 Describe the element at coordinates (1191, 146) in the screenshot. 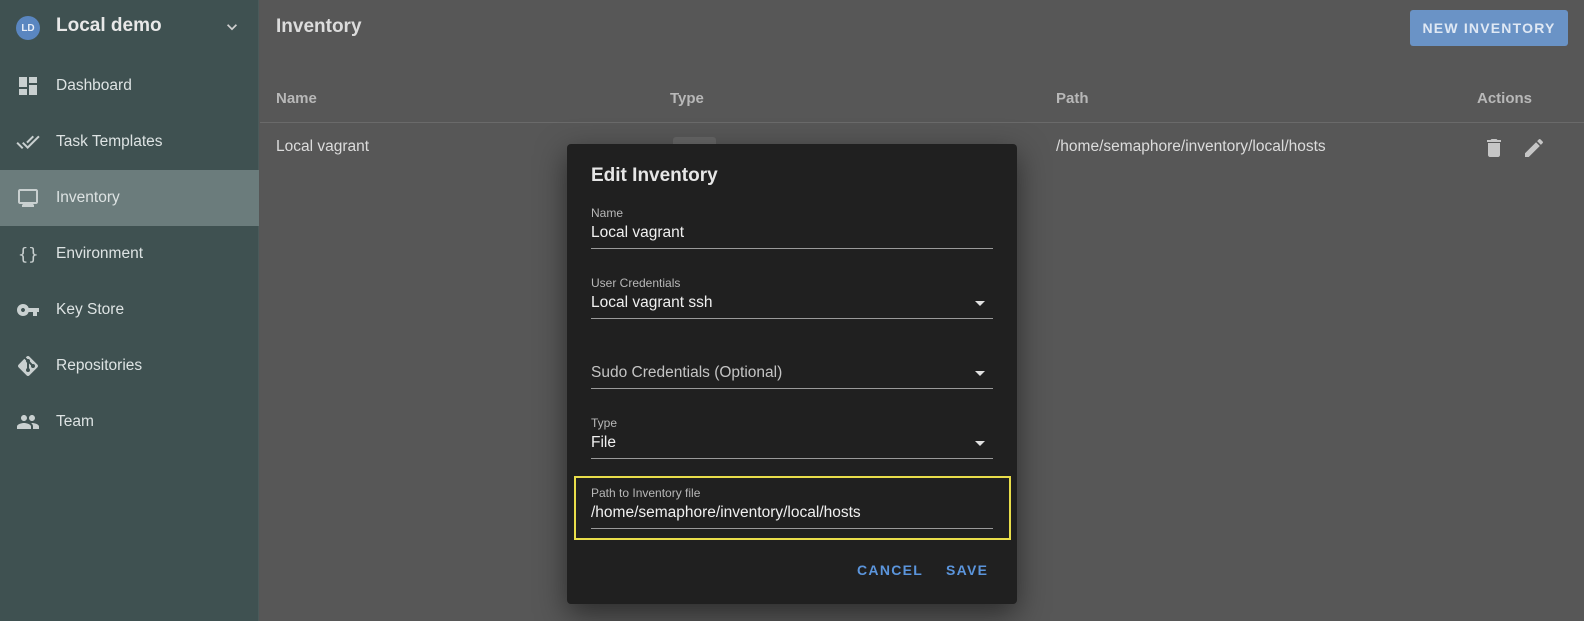

I see `row-path: /home/semaphore/inventory/local/hosts` at that location.